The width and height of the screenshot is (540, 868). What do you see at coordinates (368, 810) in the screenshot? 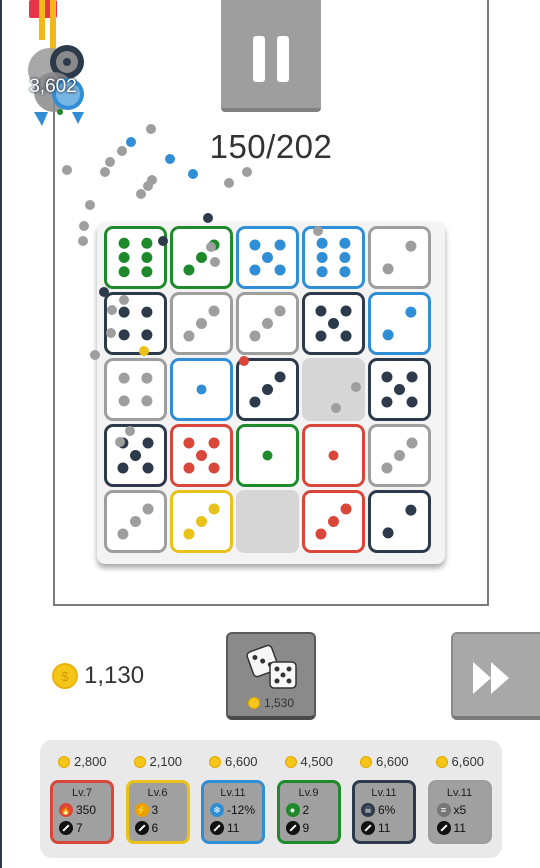
I see `skull-icon: ☠` at bounding box center [368, 810].